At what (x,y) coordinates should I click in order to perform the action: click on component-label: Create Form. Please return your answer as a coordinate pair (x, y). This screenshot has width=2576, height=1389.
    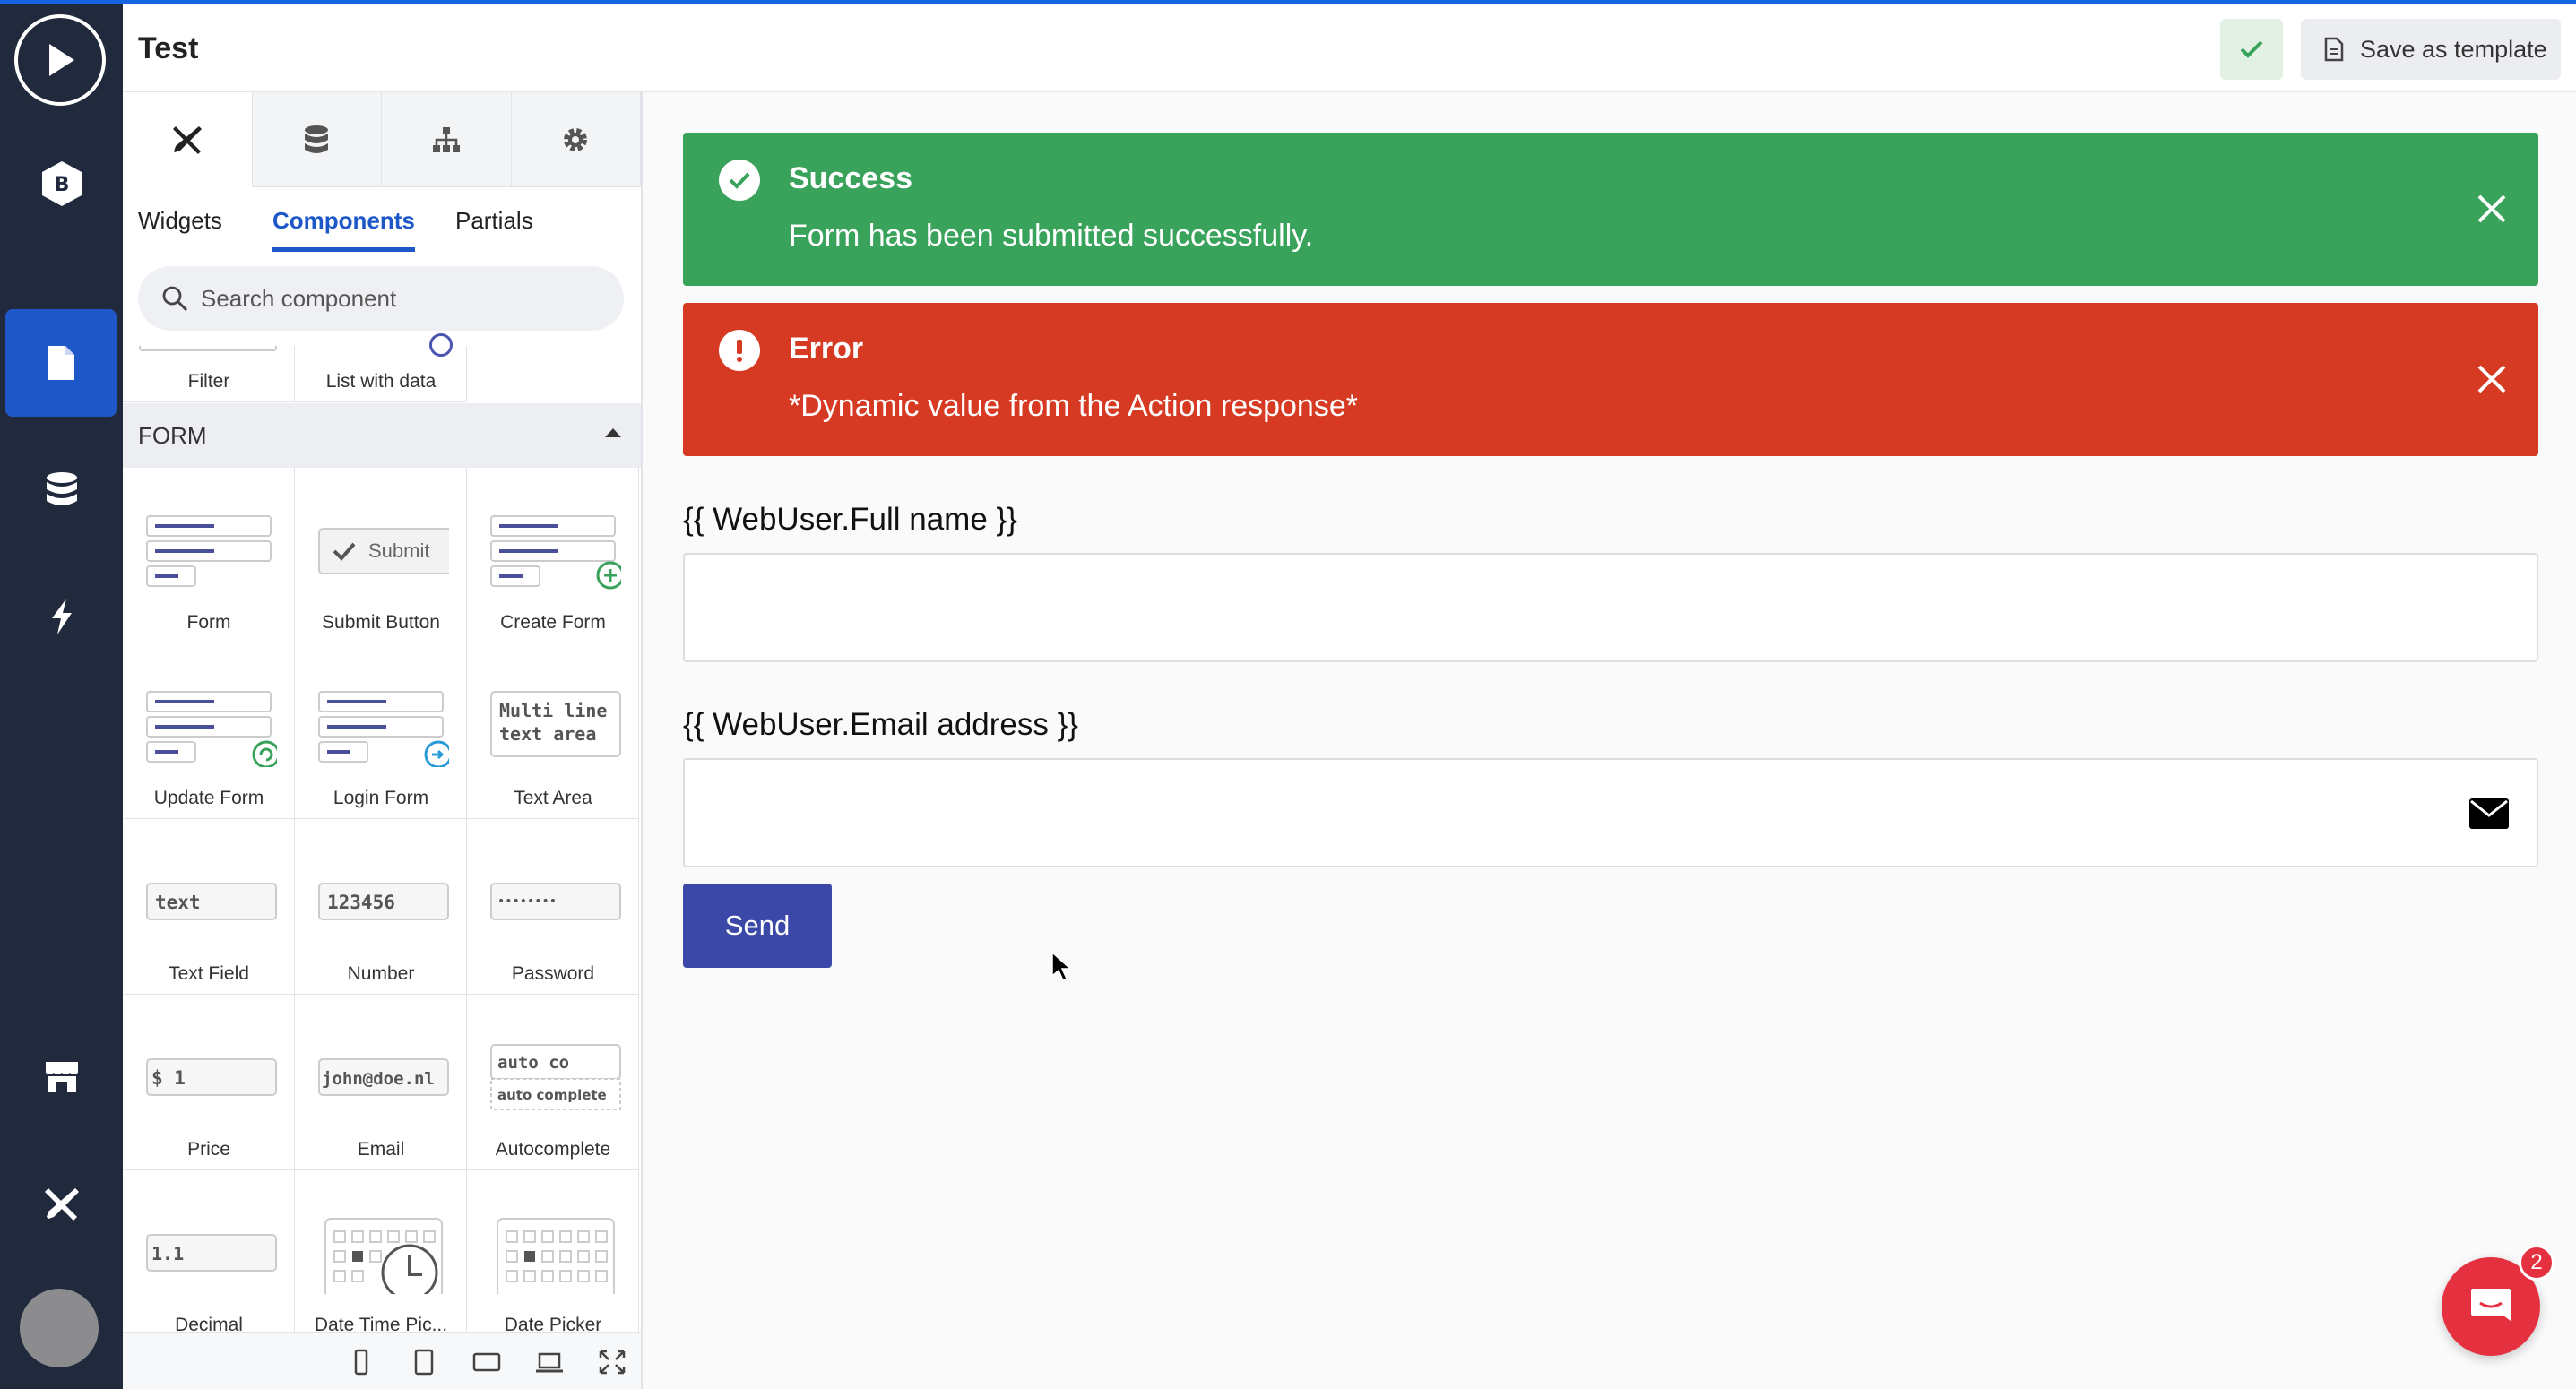
    Looking at the image, I should click on (553, 622).